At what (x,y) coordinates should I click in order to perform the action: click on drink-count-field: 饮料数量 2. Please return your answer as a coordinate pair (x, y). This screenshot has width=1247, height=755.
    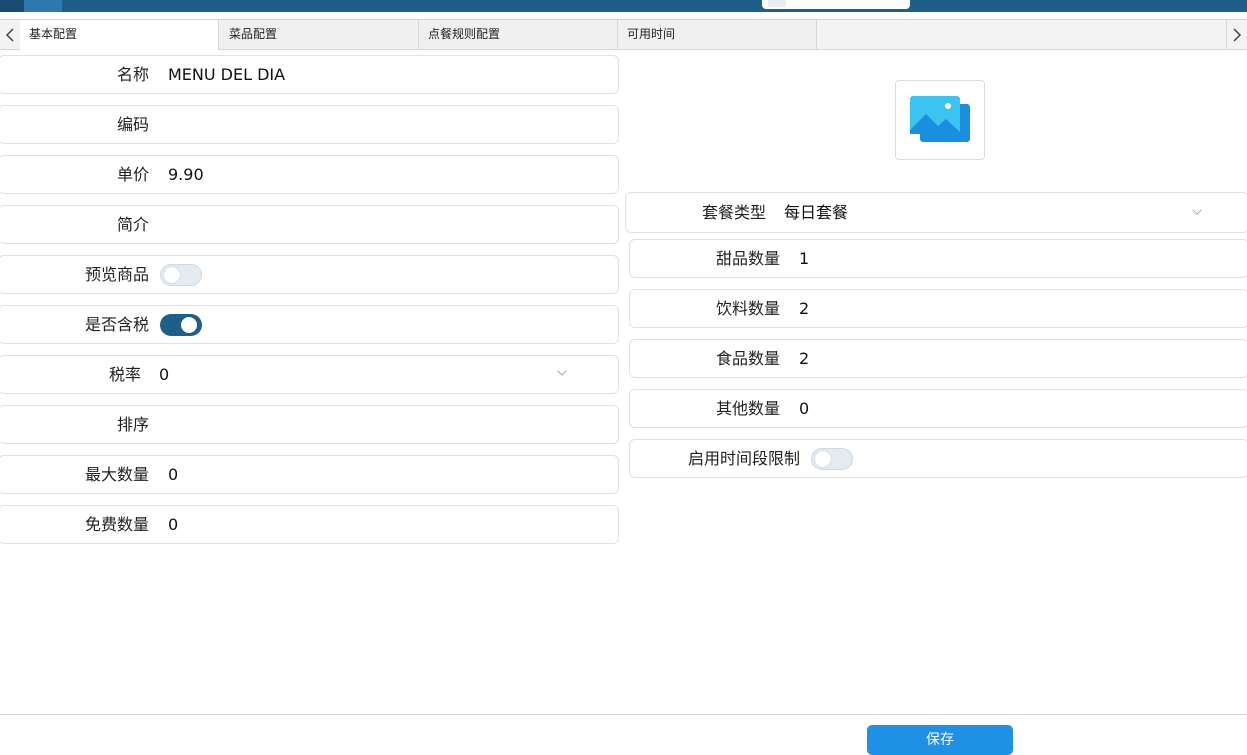
    Looking at the image, I should click on (938, 308).